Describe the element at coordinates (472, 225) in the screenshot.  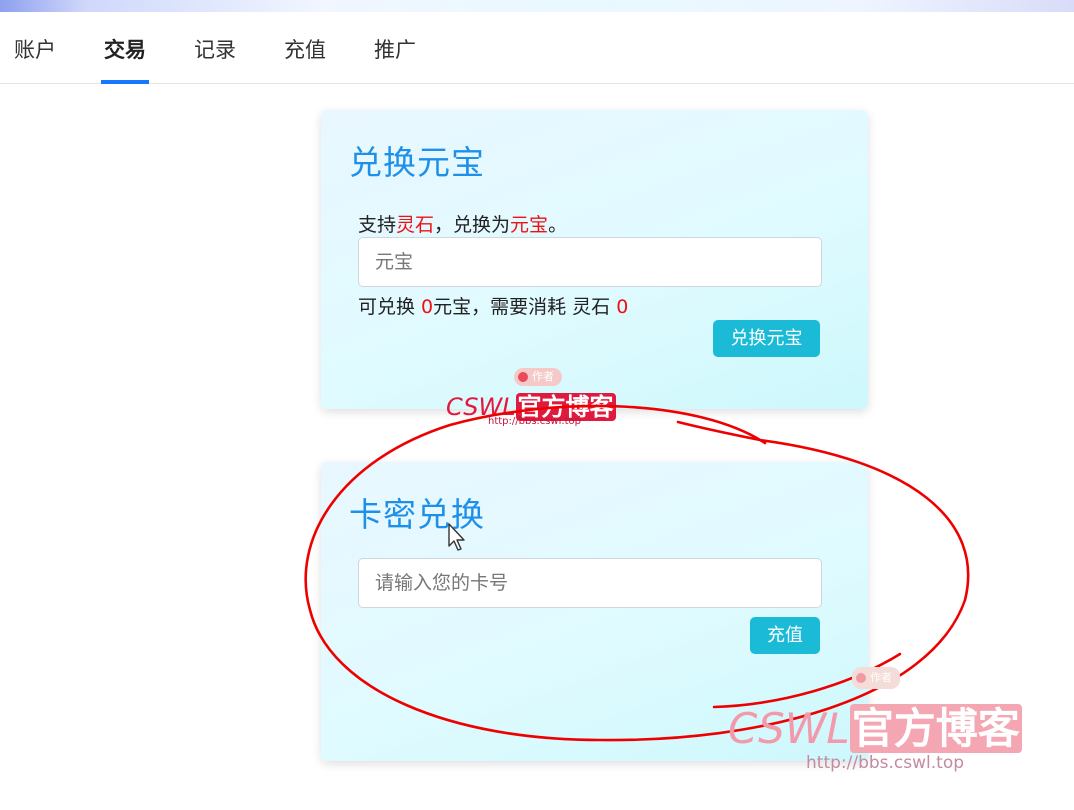
I see `desc-middle: ，兑换为` at that location.